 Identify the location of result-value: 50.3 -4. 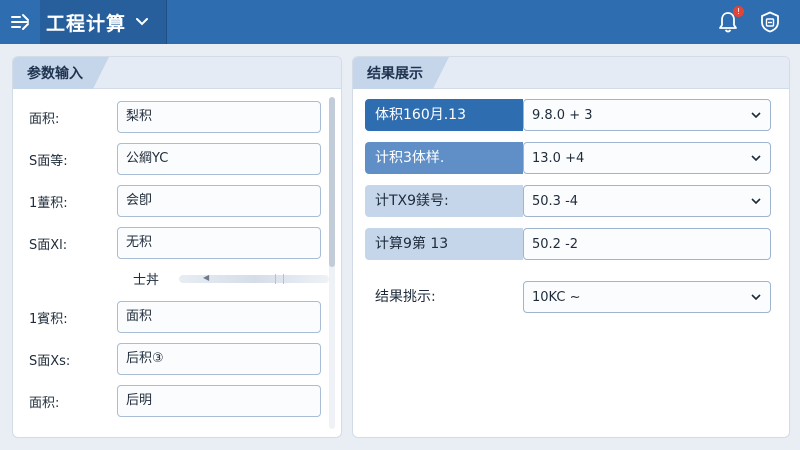
(555, 201).